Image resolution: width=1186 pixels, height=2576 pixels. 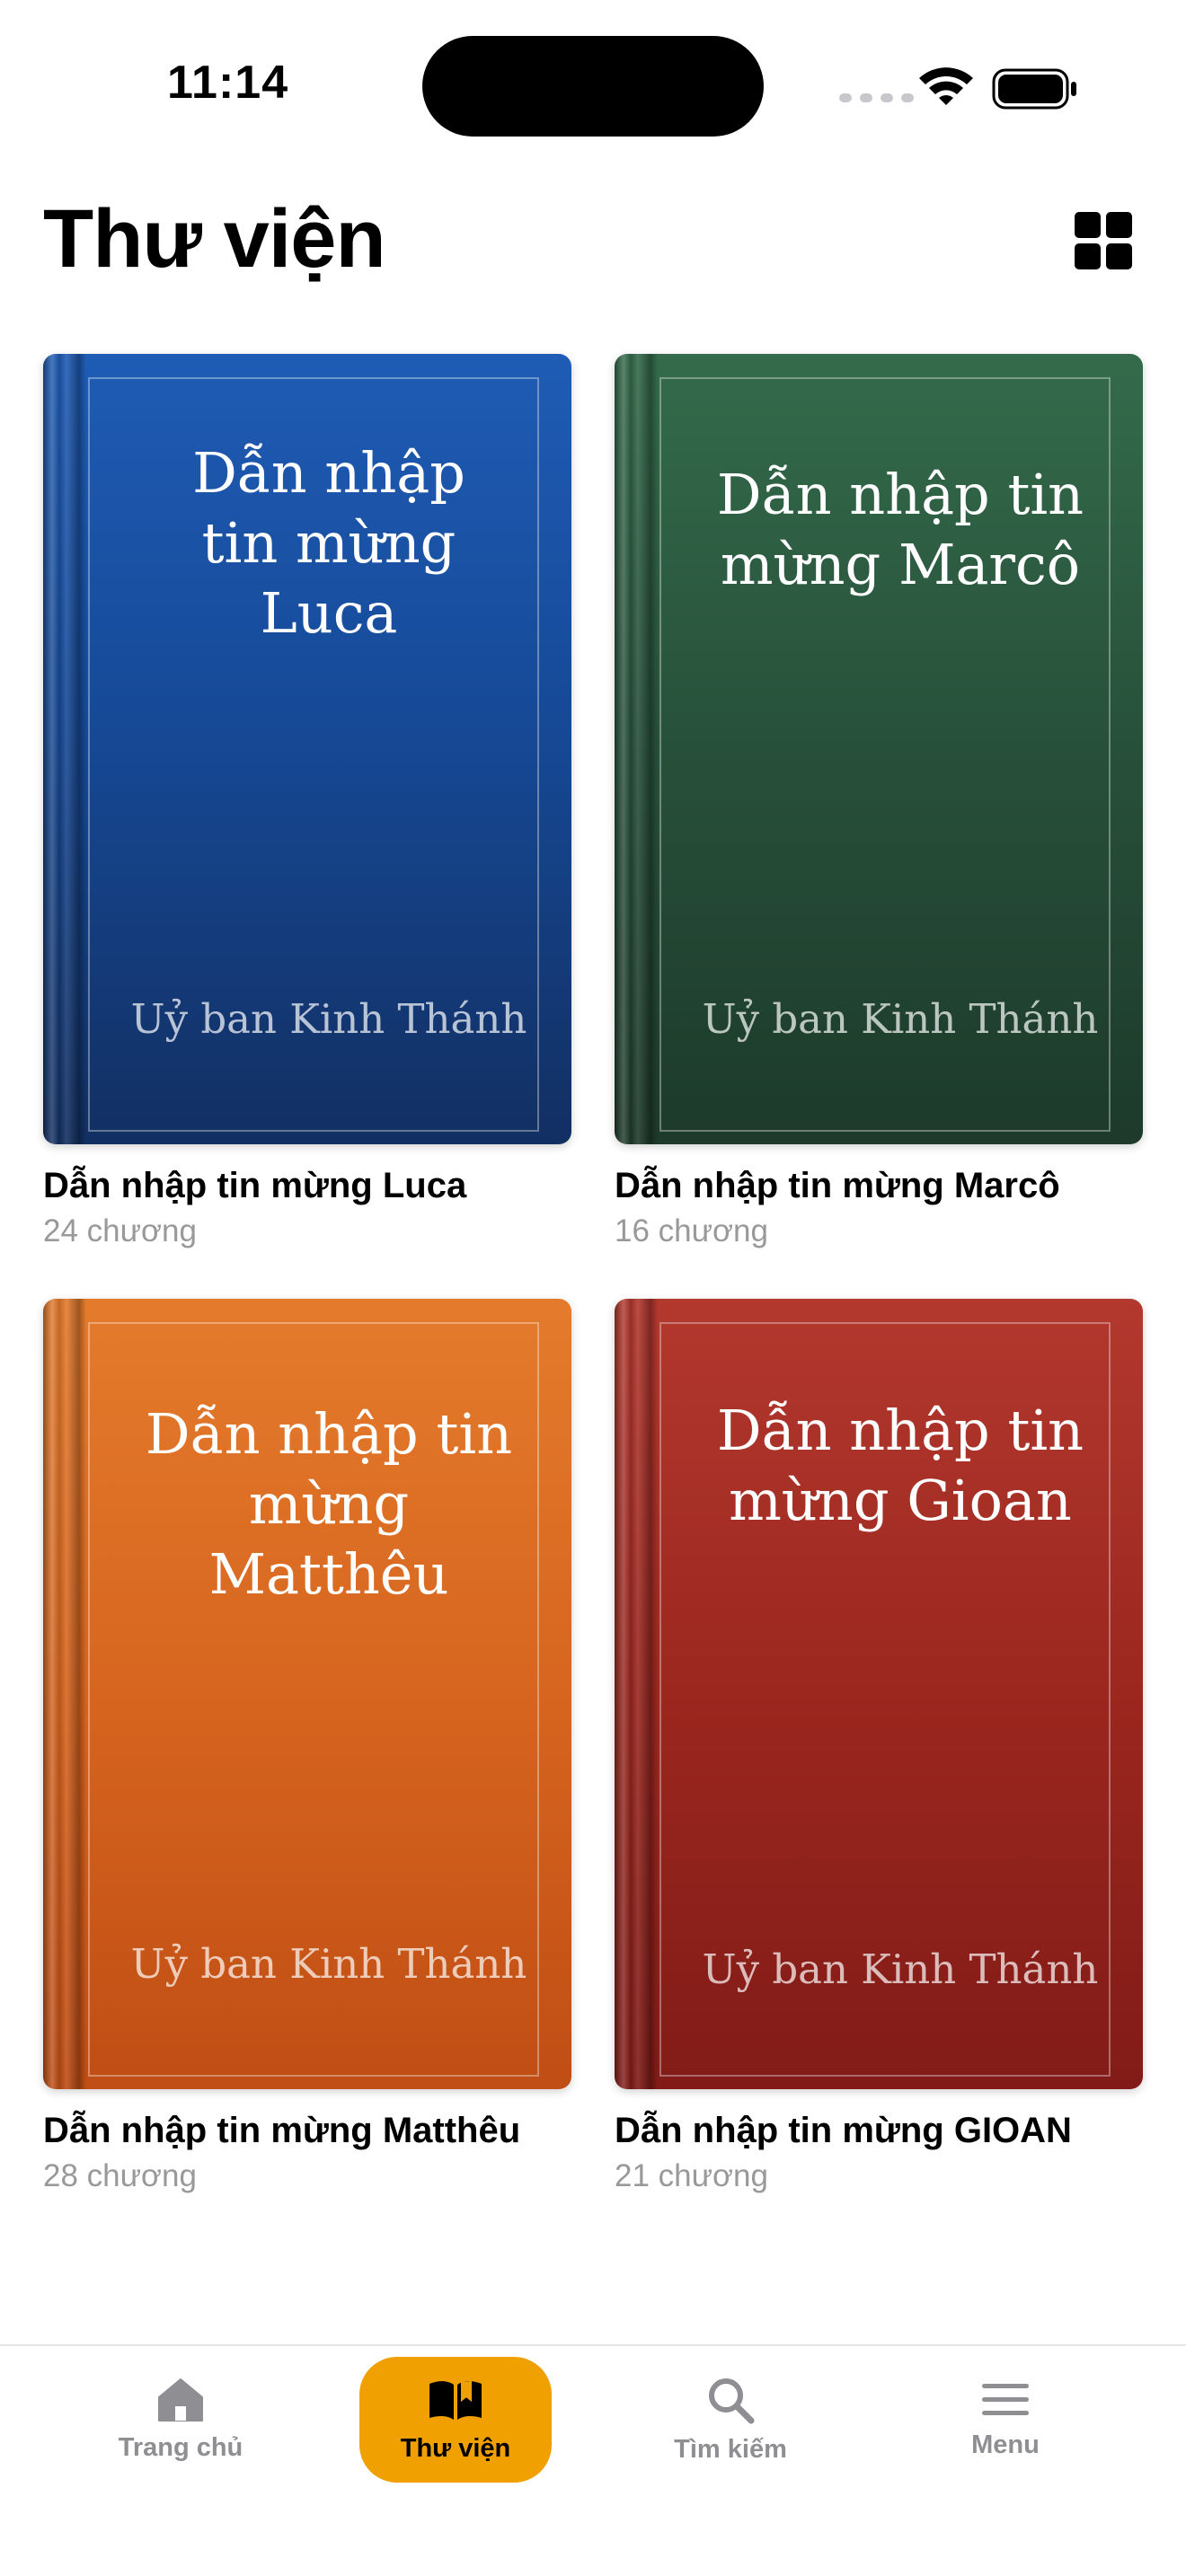 I want to click on search-icon, so click(x=732, y=2400).